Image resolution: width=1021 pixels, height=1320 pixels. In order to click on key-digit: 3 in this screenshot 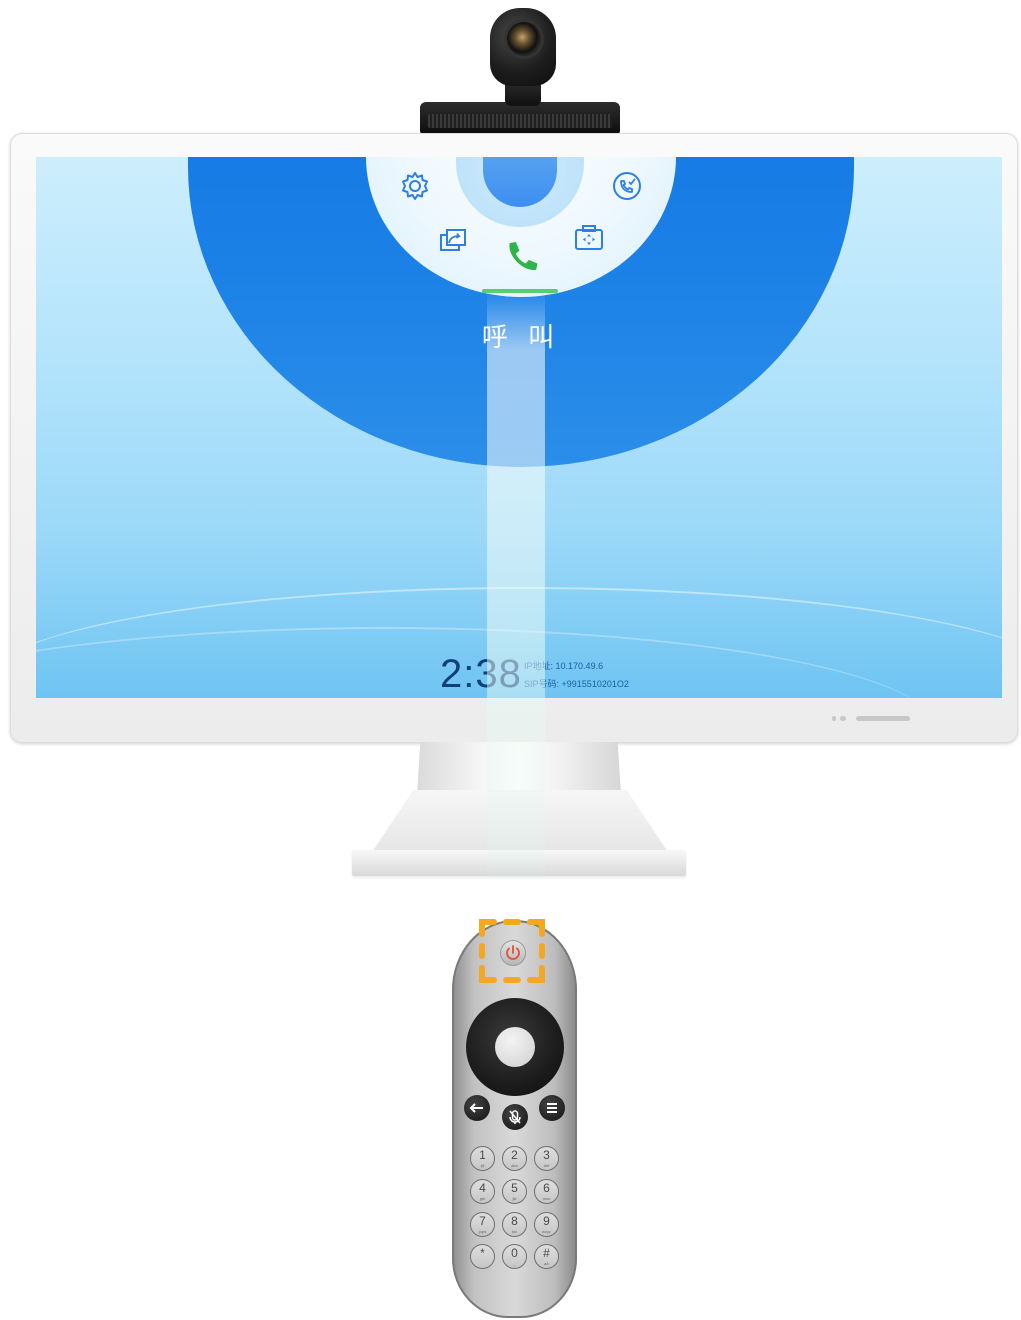, I will do `click(546, 1155)`.